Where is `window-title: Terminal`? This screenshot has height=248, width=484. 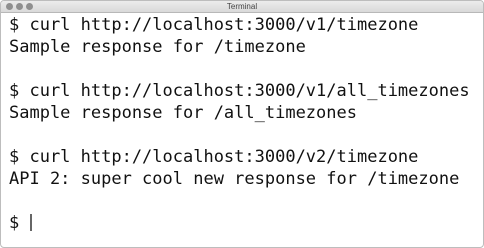
window-title: Terminal is located at coordinates (242, 6).